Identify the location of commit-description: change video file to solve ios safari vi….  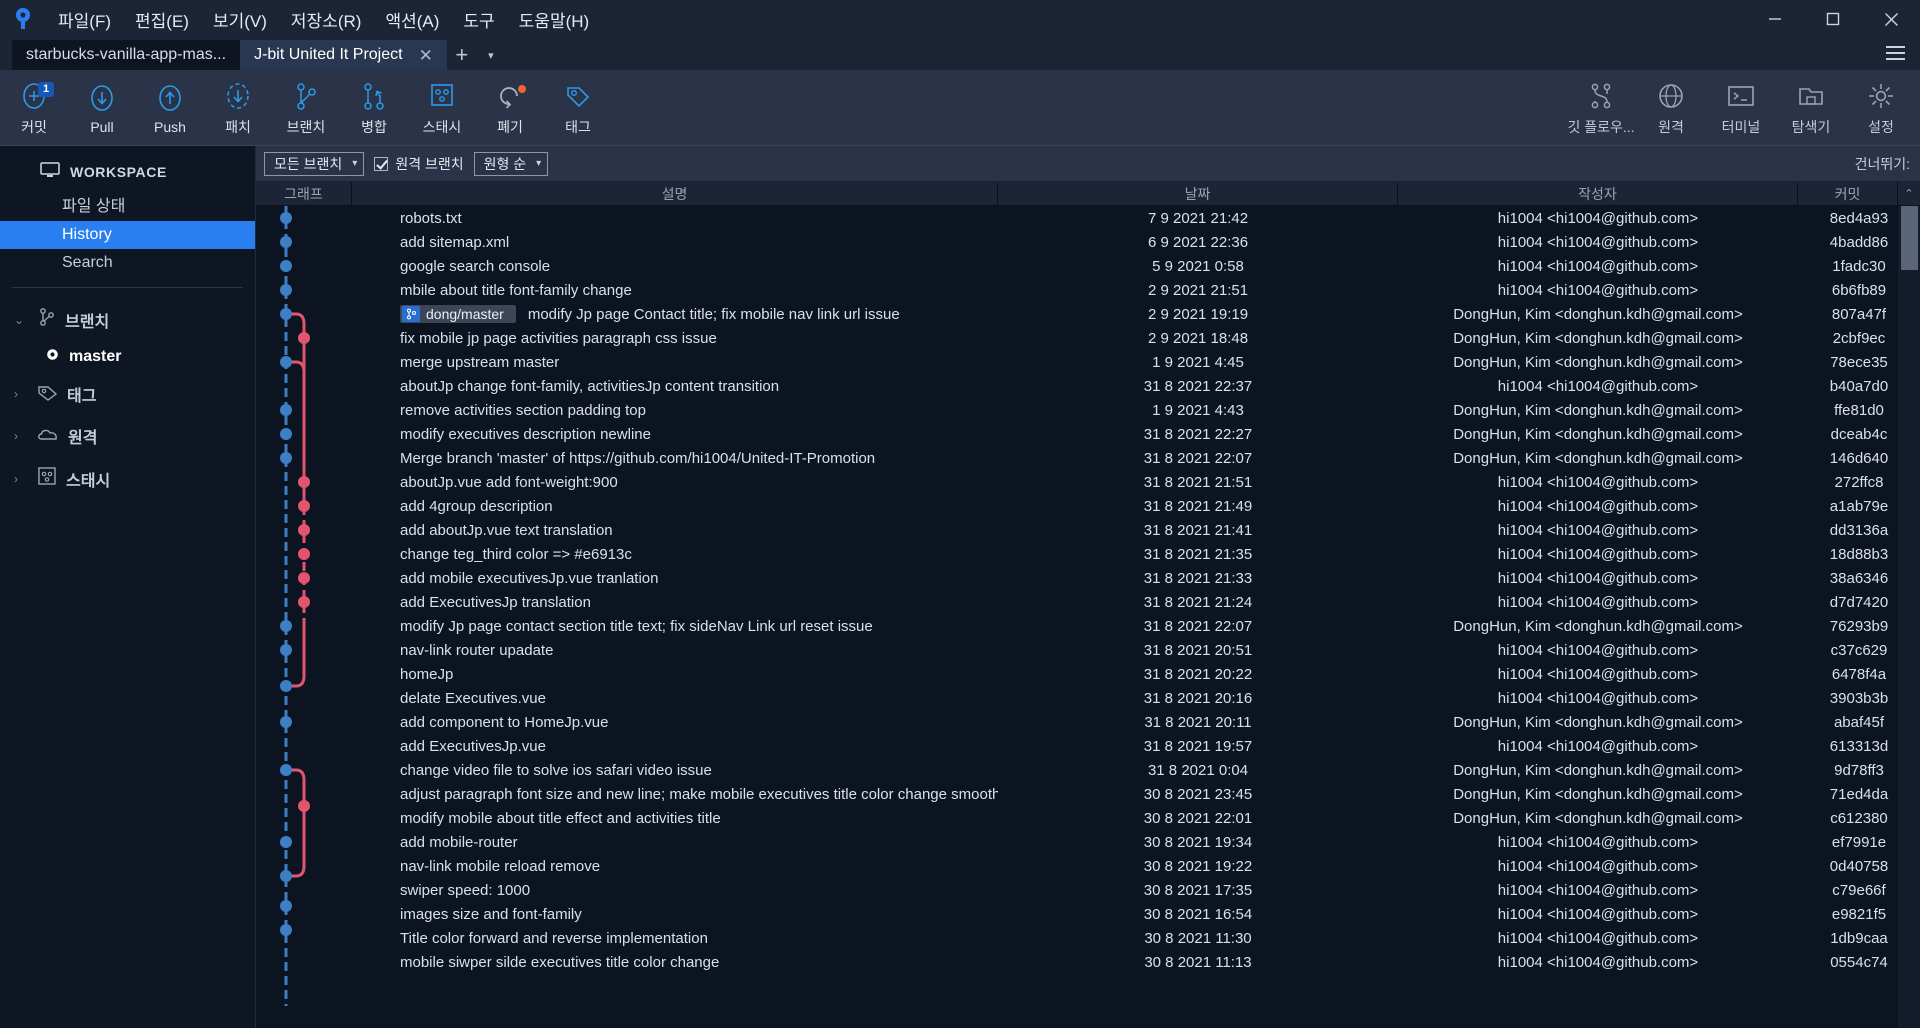
(556, 770).